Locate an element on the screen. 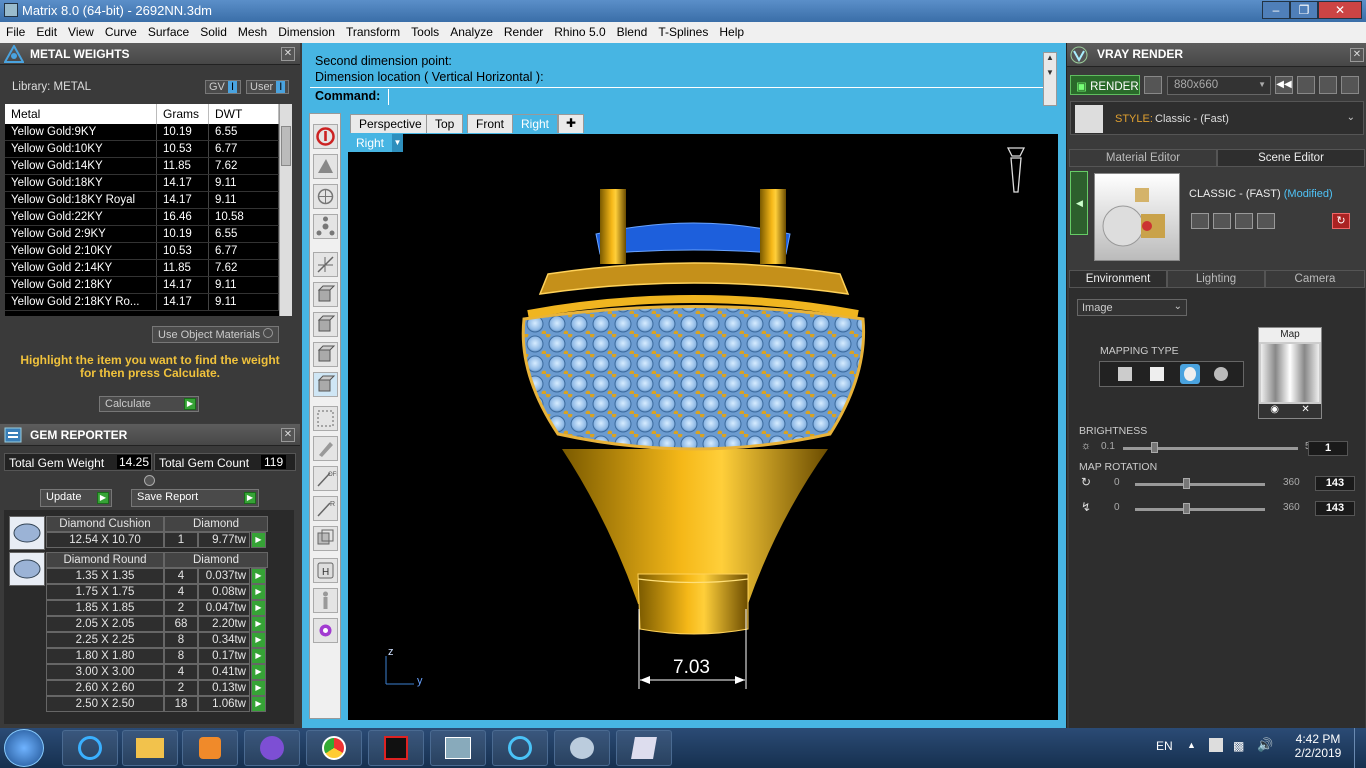  axis-tool-icon is located at coordinates (325, 264).